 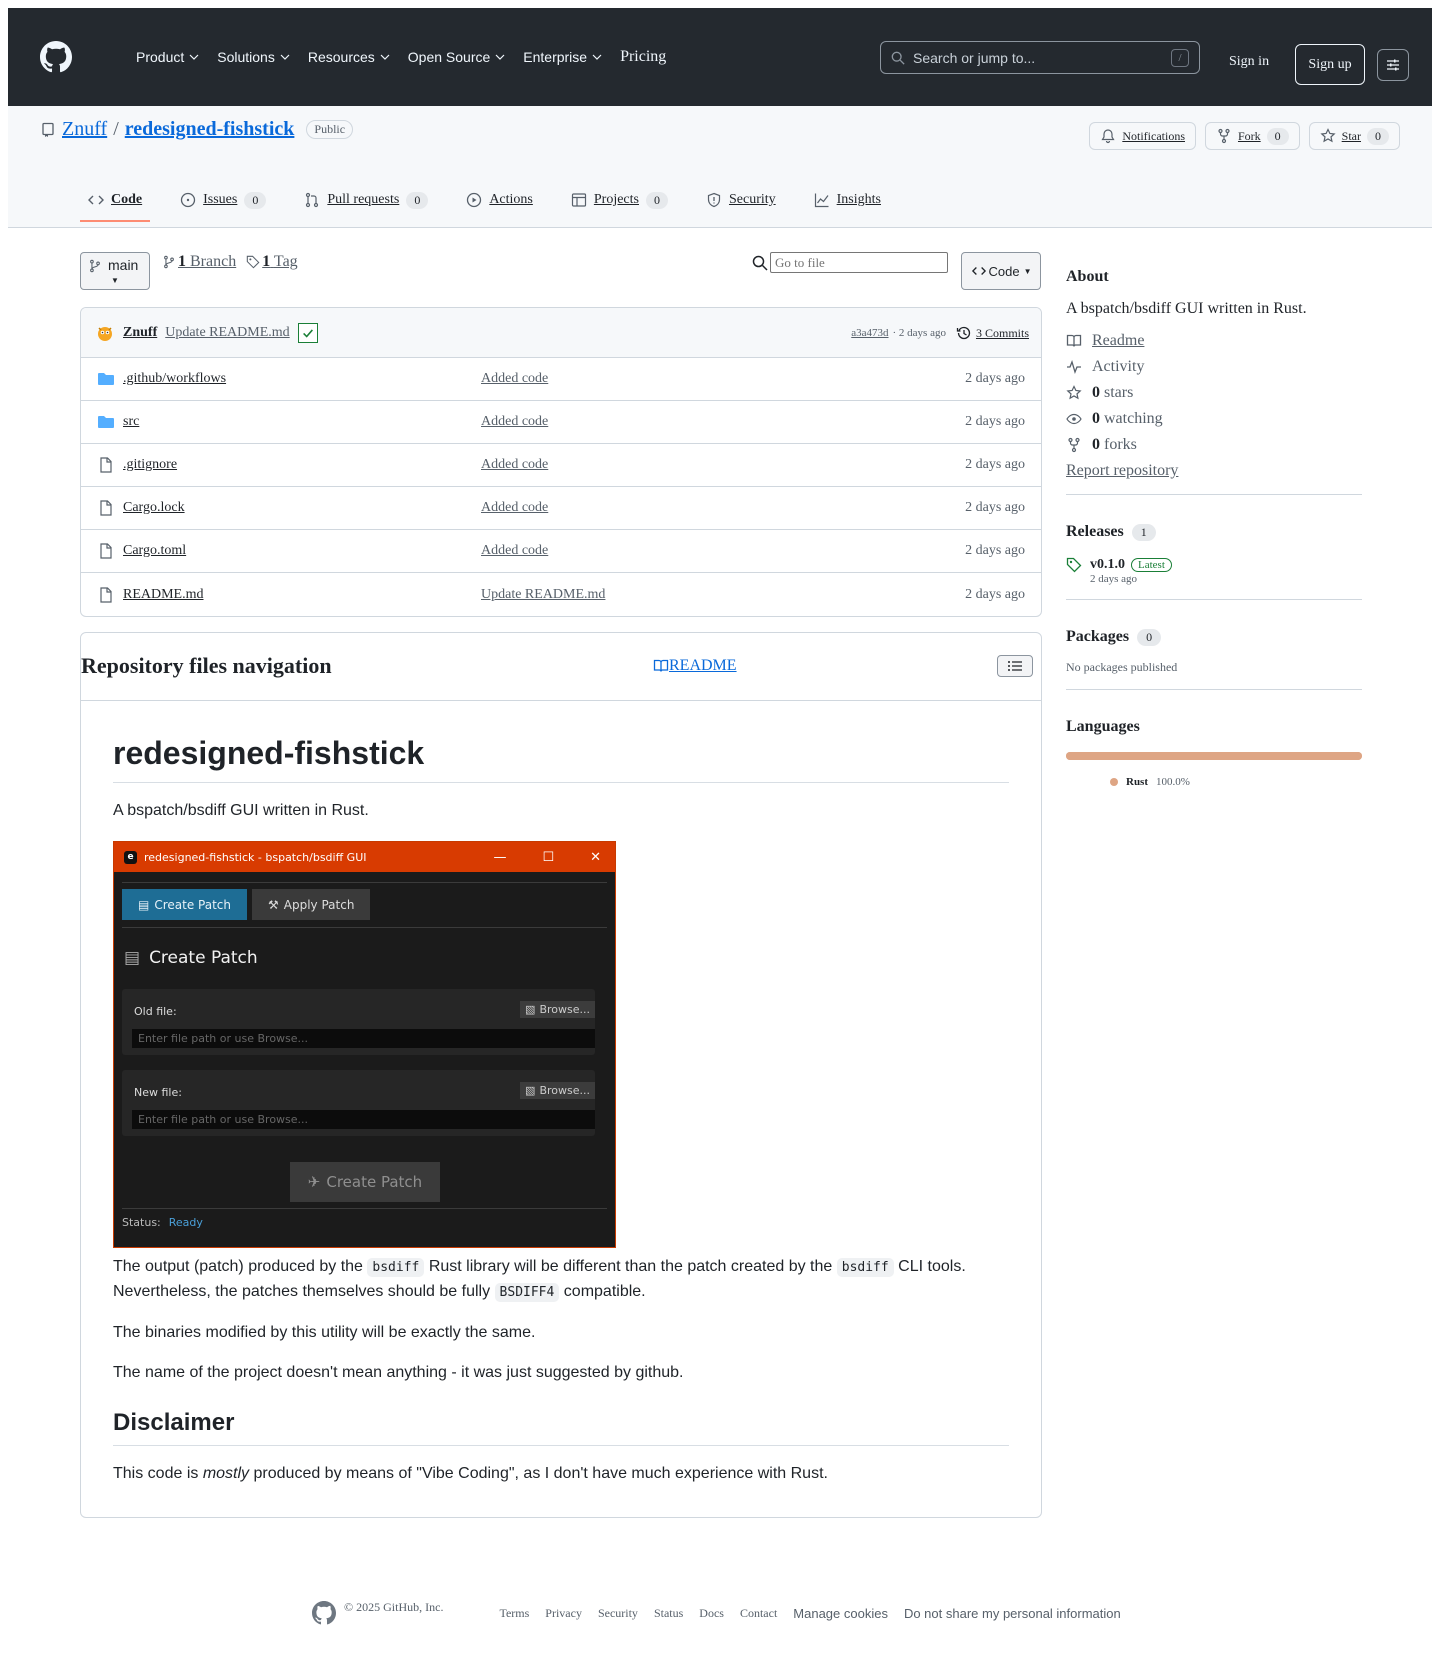 What do you see at coordinates (840, 1613) in the screenshot?
I see `manage-cookies-button: Manage cookies` at bounding box center [840, 1613].